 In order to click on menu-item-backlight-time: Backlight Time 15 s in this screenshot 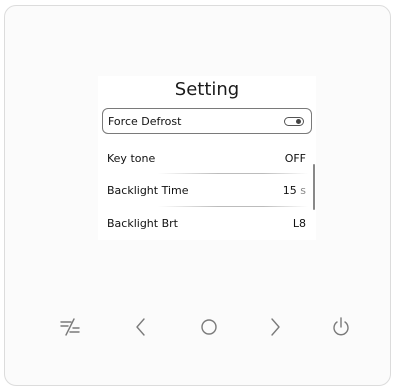, I will do `click(207, 191)`.